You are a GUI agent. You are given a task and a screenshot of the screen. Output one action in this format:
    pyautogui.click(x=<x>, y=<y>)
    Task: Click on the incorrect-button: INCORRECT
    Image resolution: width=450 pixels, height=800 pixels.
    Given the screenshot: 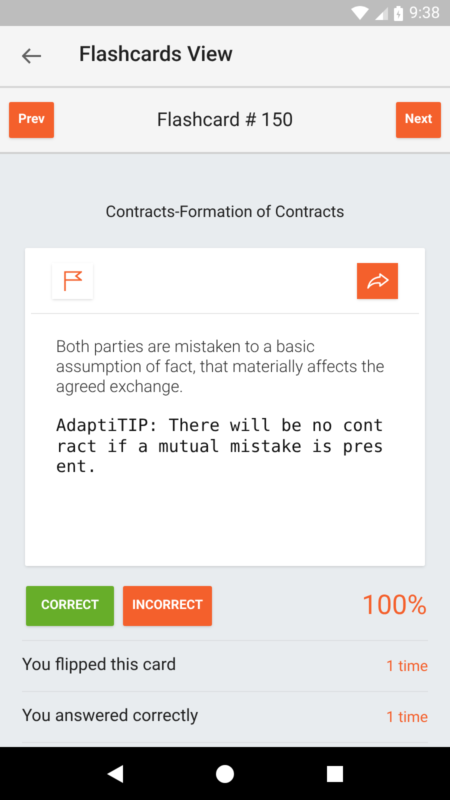 What is the action you would take?
    pyautogui.click(x=167, y=606)
    